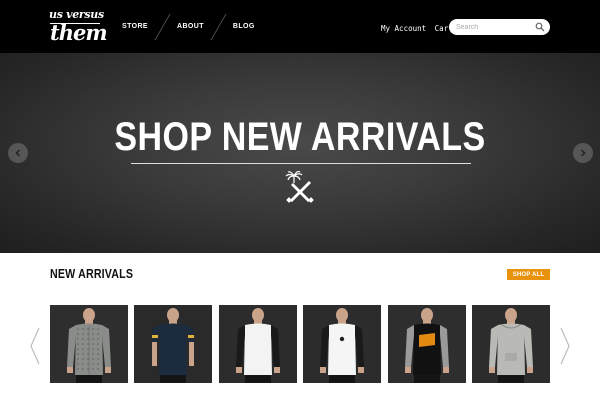  I want to click on hero-next-button, so click(583, 153).